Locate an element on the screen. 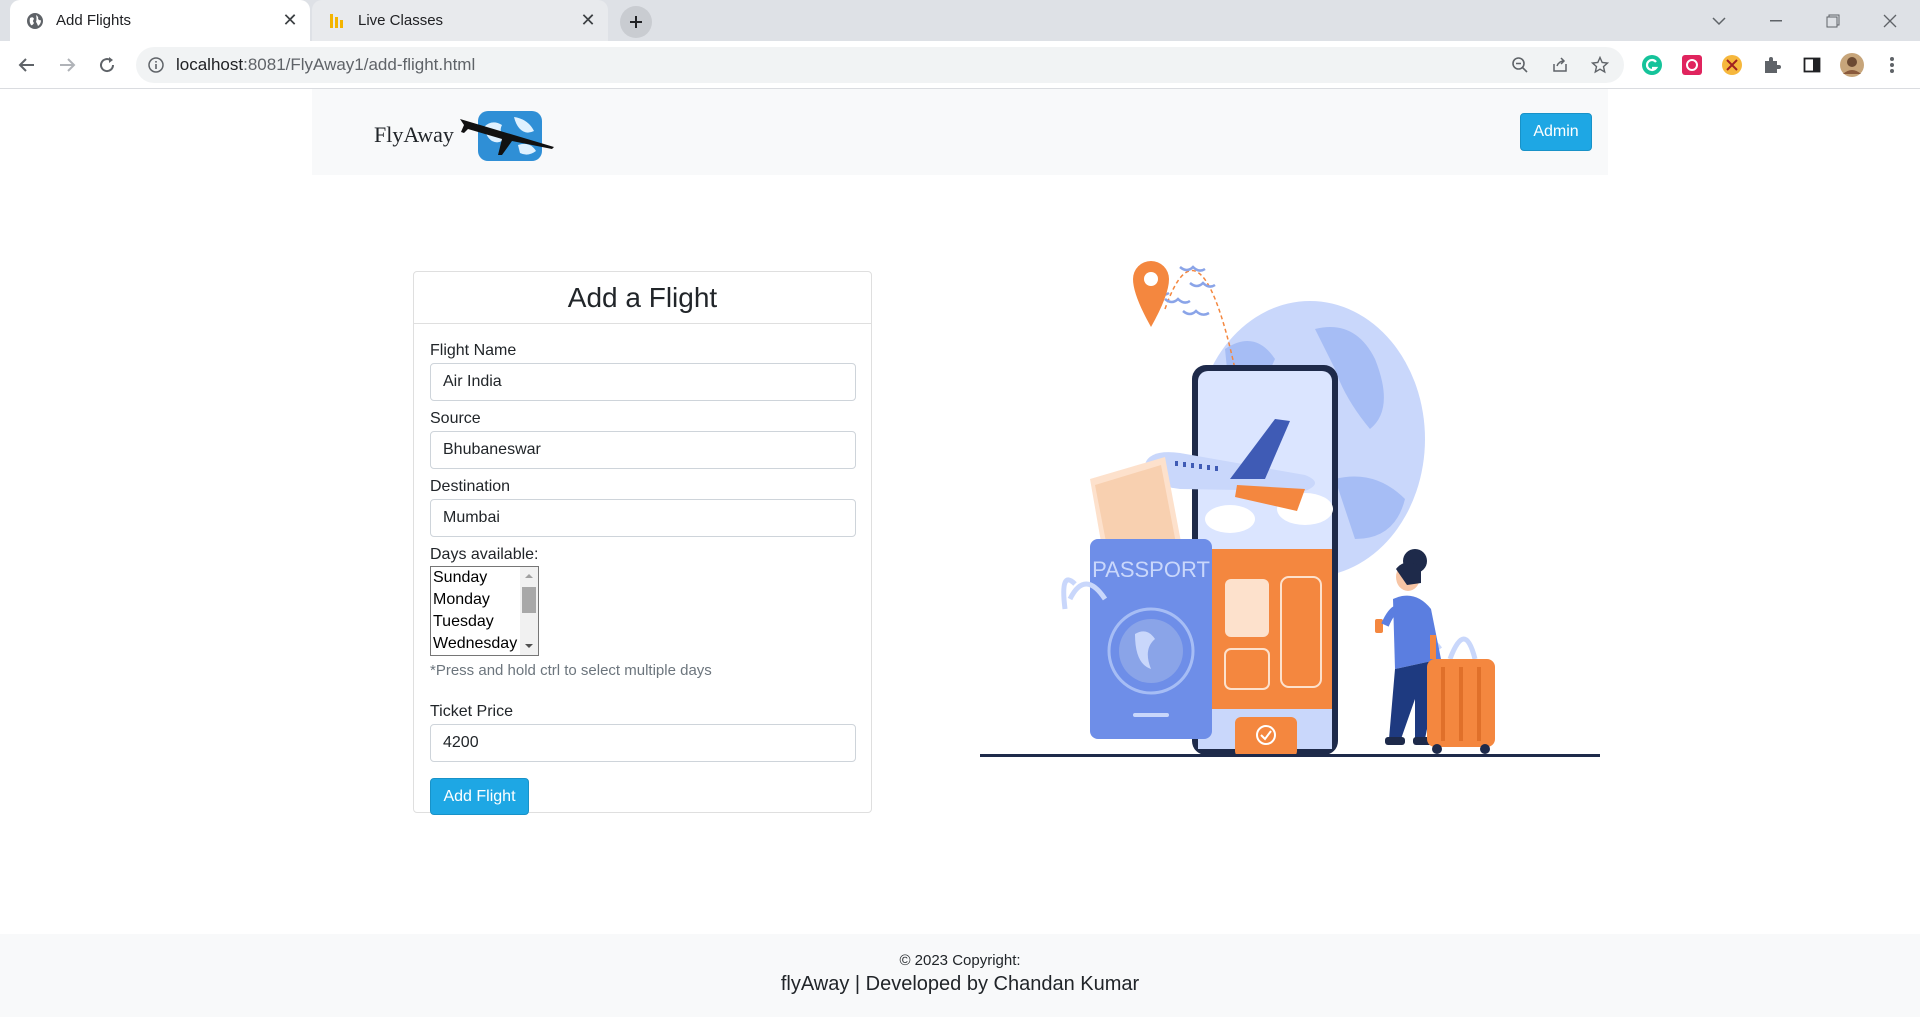 This screenshot has height=1017, width=1920. airplane-globe-icon is located at coordinates (506, 136).